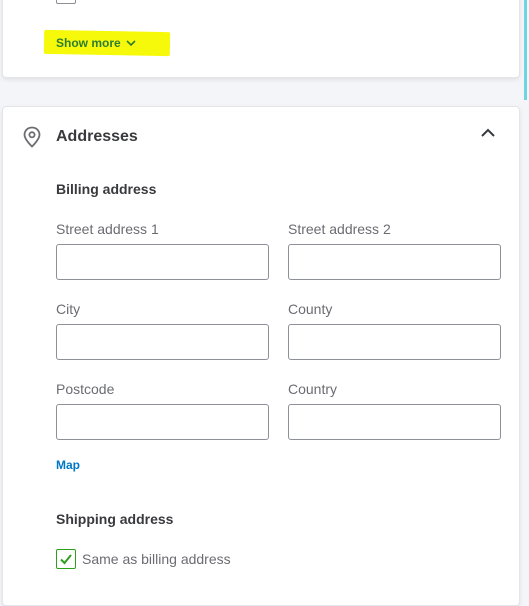 The width and height of the screenshot is (529, 606). I want to click on city-input, so click(162, 342).